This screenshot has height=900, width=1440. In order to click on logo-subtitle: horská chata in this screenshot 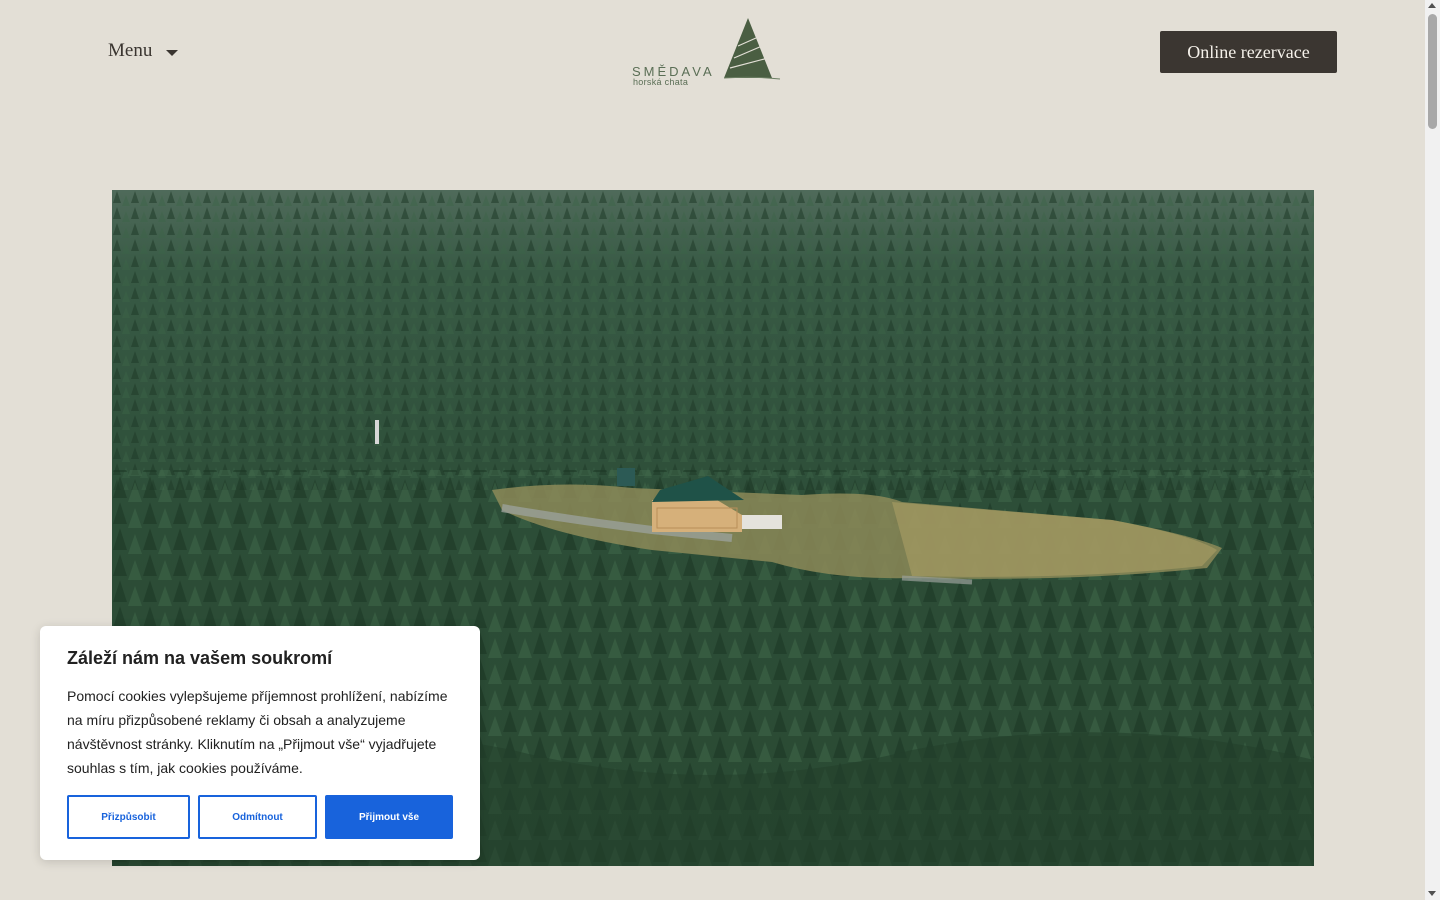, I will do `click(661, 82)`.